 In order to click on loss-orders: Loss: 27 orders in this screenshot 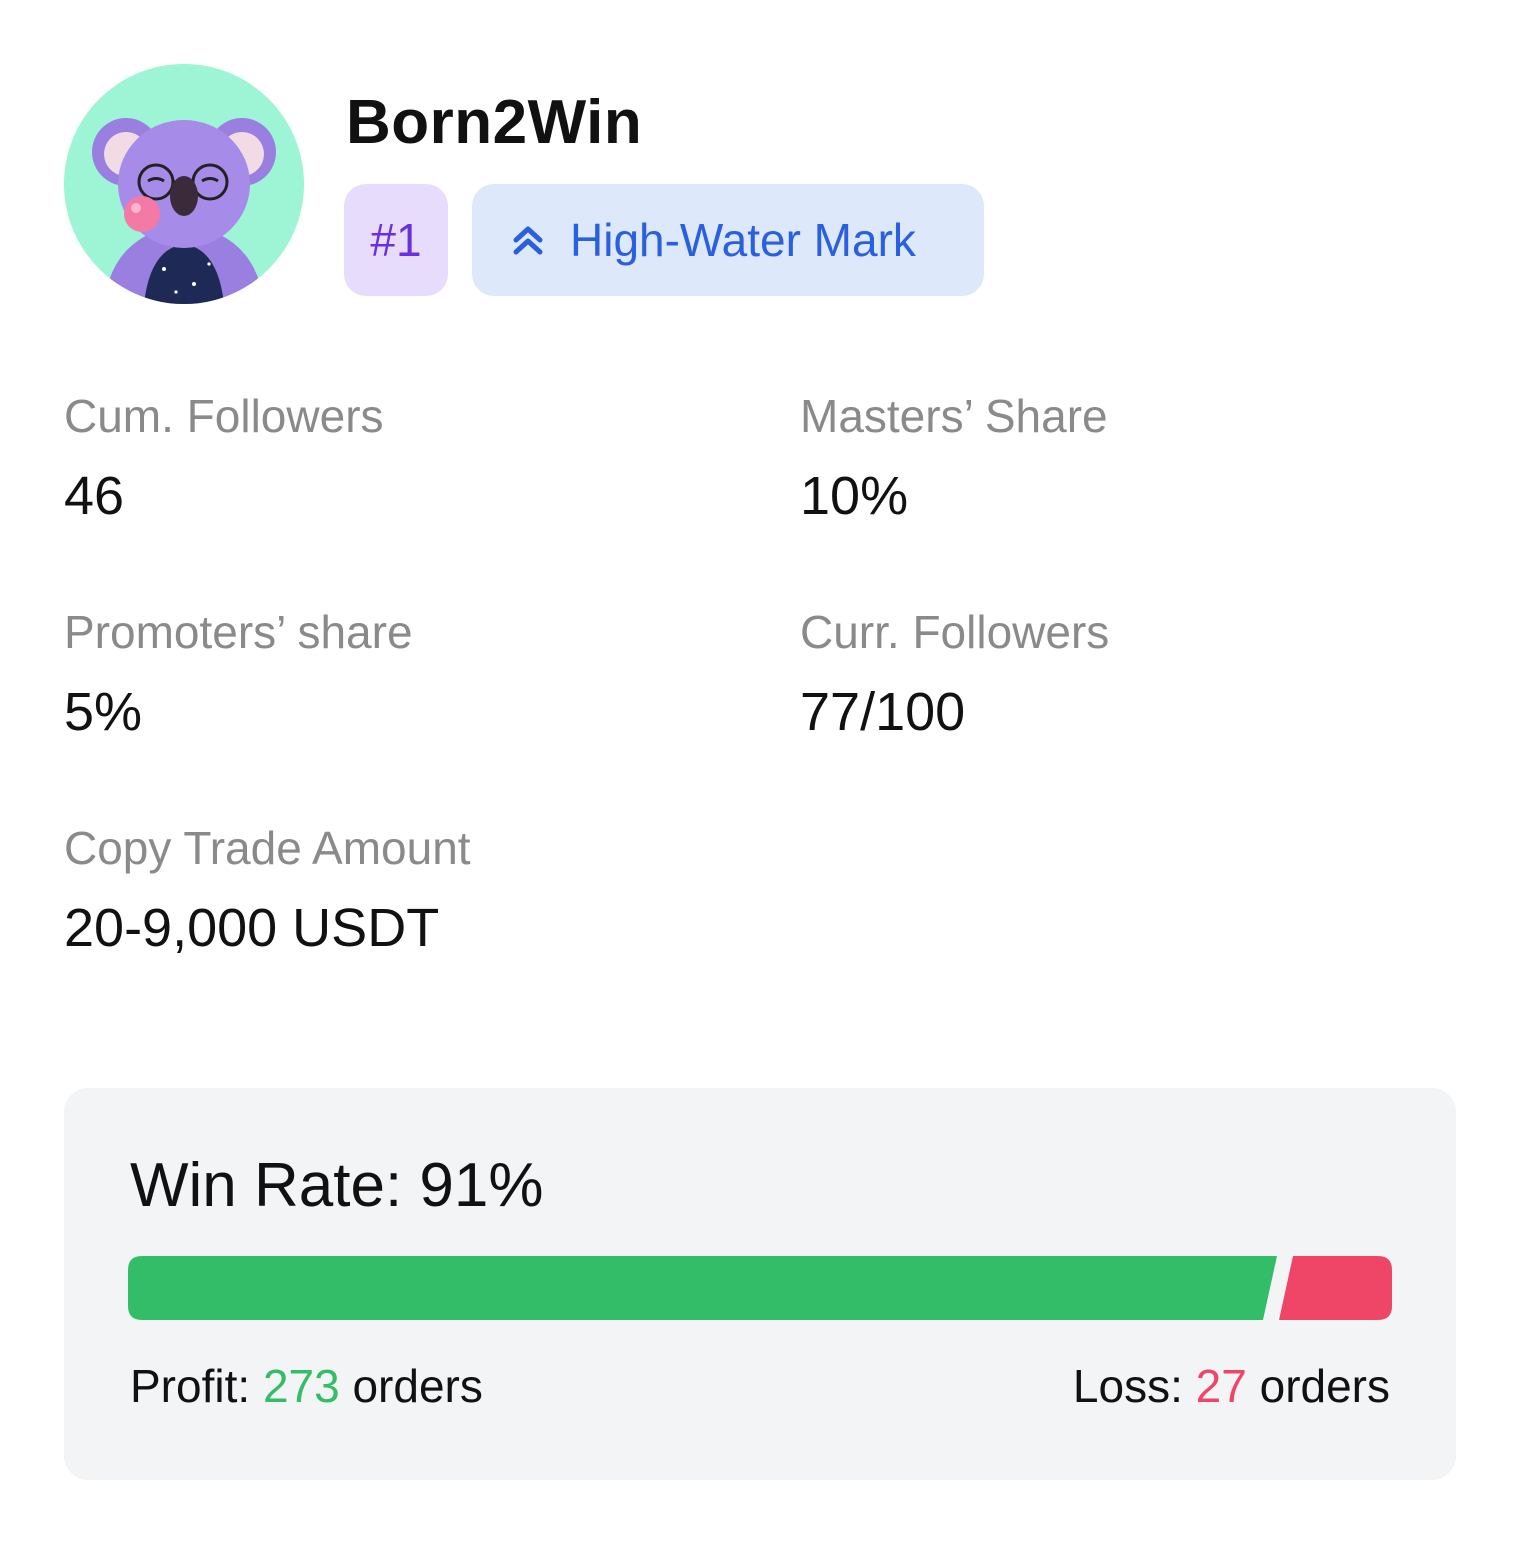, I will do `click(1231, 1386)`.